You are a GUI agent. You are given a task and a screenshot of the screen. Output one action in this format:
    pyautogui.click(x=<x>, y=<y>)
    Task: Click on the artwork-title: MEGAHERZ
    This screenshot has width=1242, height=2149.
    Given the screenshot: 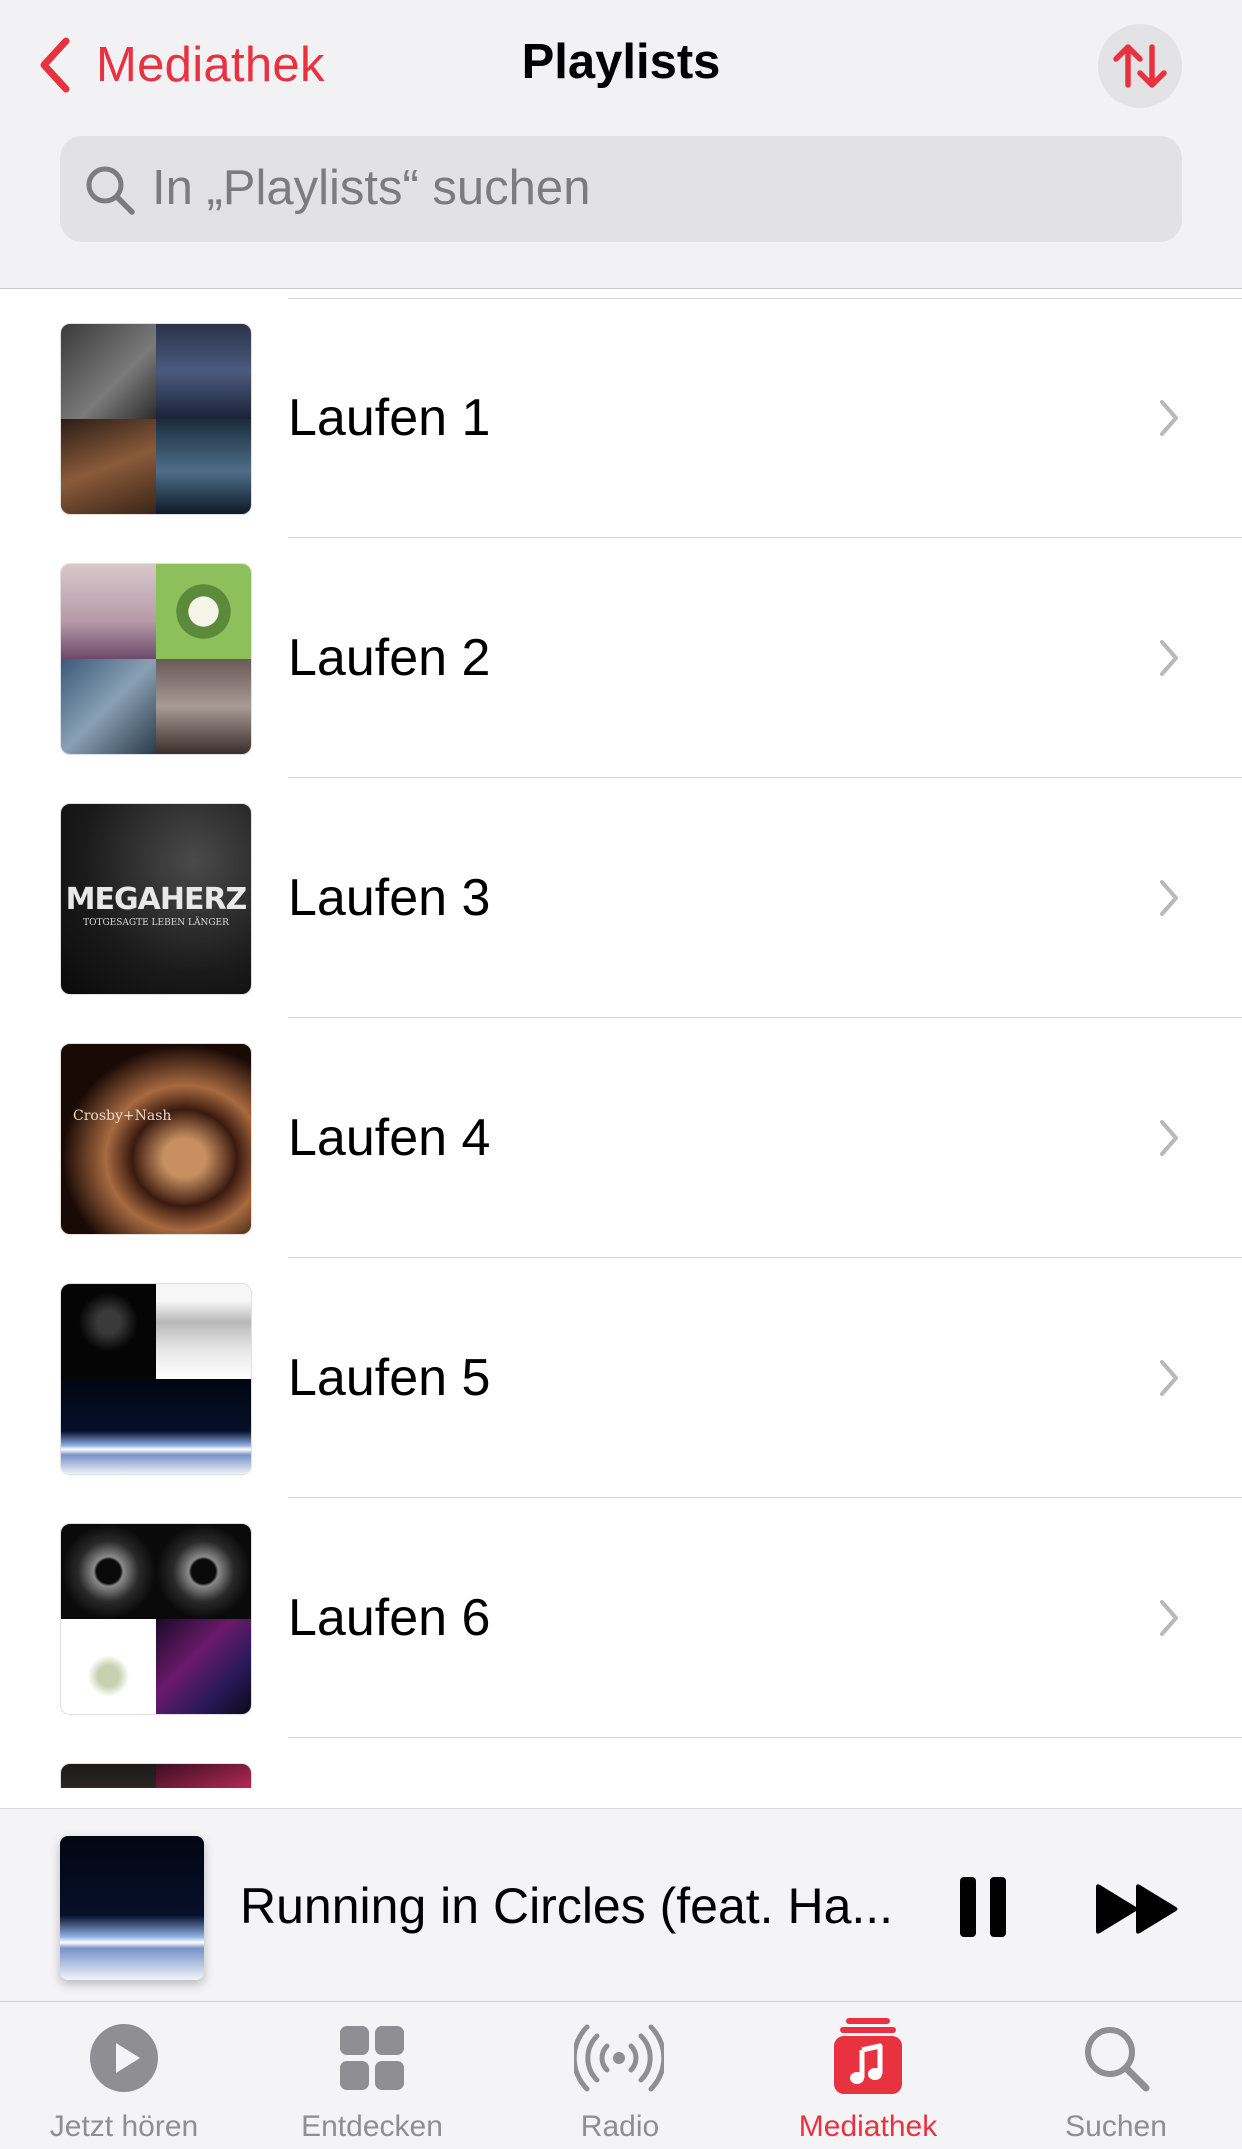 What is the action you would take?
    pyautogui.click(x=156, y=899)
    